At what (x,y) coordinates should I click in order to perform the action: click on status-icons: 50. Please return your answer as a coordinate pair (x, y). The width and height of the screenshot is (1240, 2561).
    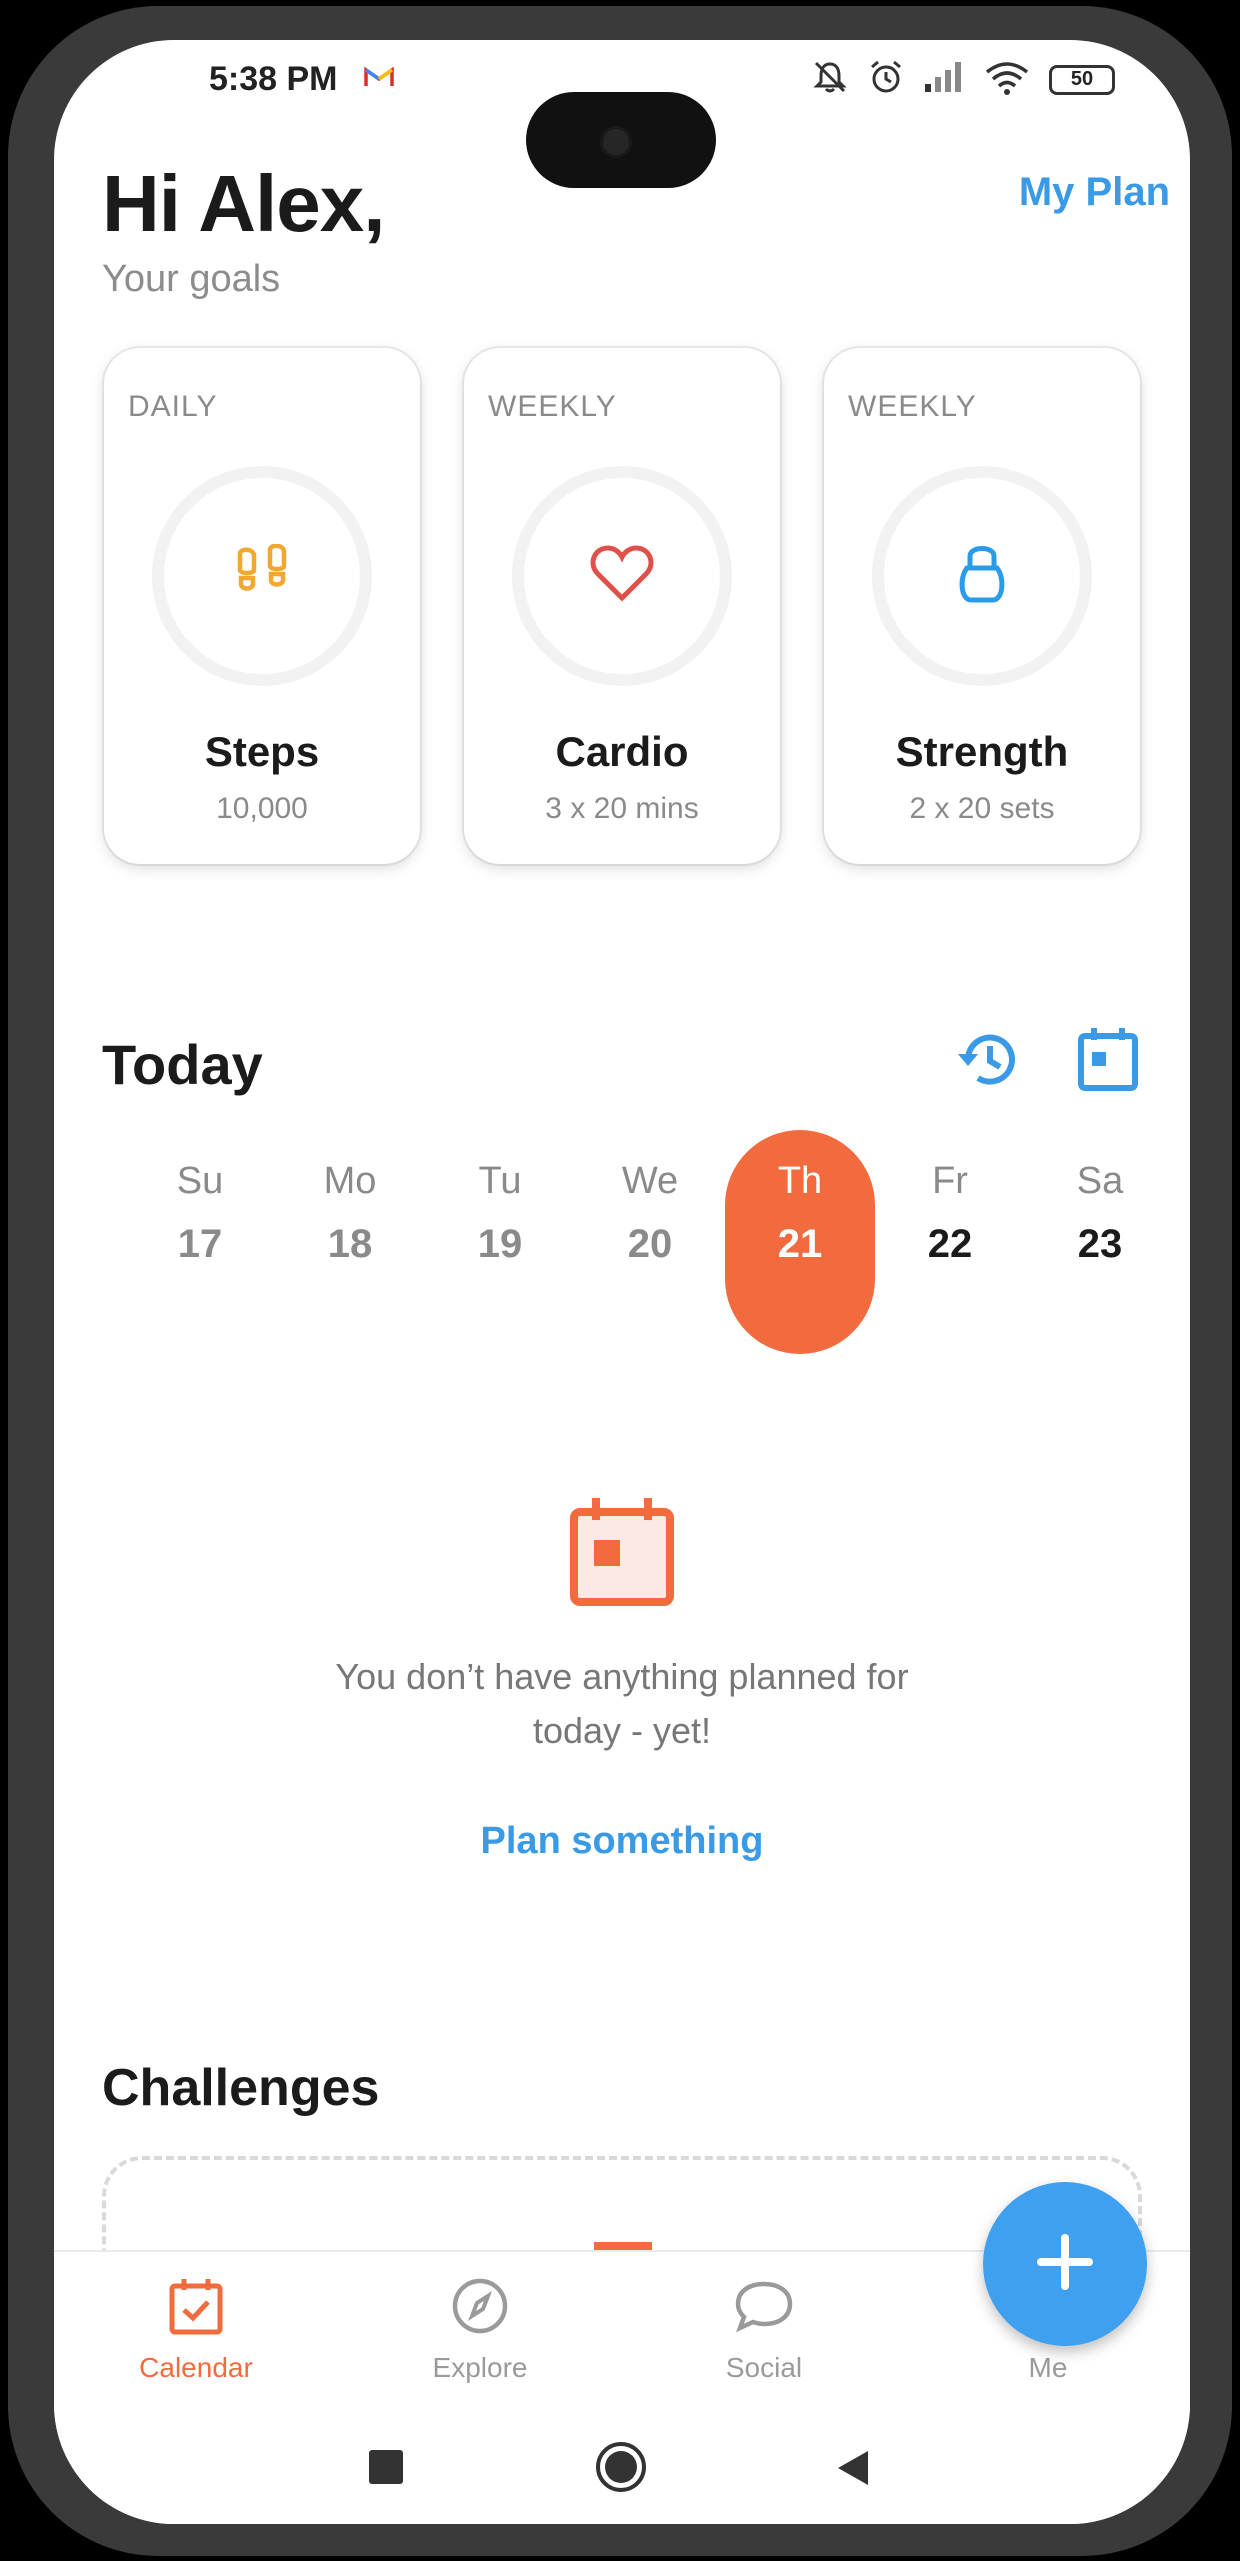
    Looking at the image, I should click on (963, 79).